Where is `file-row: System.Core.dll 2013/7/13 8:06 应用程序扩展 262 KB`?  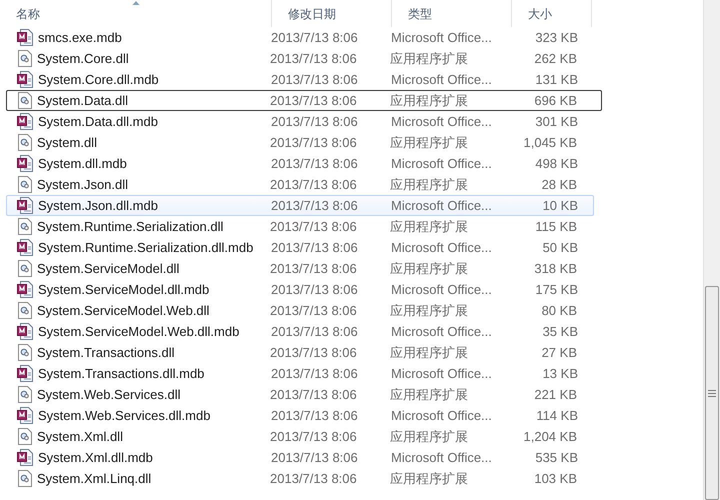 file-row: System.Core.dll 2013/7/13 8:06 应用程序扩展 262 KB is located at coordinates (300, 58).